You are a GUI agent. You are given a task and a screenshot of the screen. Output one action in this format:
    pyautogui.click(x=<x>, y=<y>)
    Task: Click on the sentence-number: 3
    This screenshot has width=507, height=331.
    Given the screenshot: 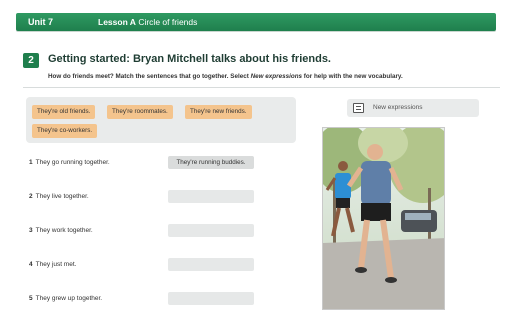 What is the action you would take?
    pyautogui.click(x=31, y=230)
    